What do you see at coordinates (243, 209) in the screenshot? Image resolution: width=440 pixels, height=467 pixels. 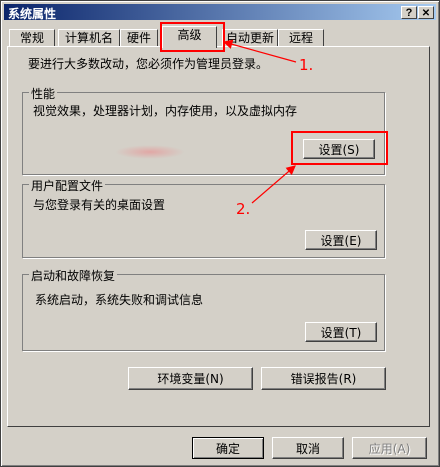 I see `annotation-step-2: 2.` at bounding box center [243, 209].